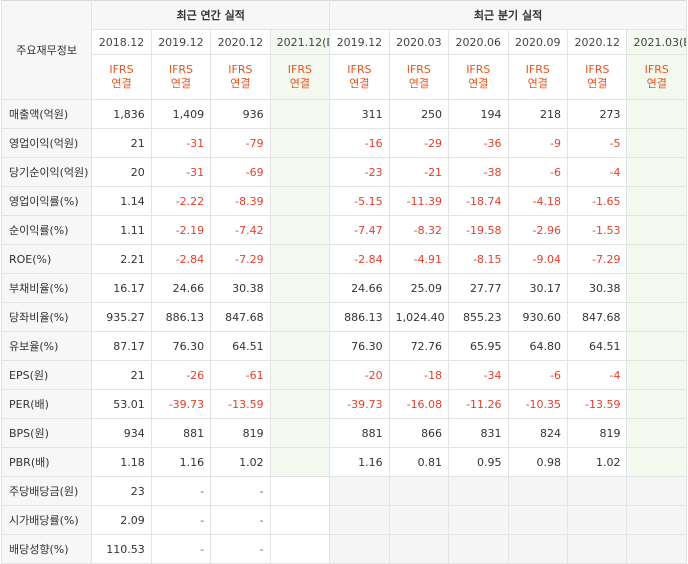  What do you see at coordinates (538, 462) in the screenshot?
I see `cell-quarter-3: 0.98` at bounding box center [538, 462].